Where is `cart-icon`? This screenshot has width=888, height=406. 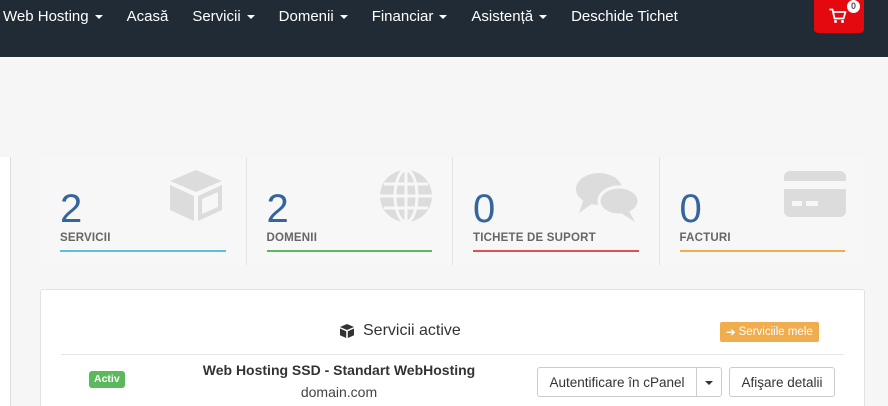
cart-icon is located at coordinates (838, 15).